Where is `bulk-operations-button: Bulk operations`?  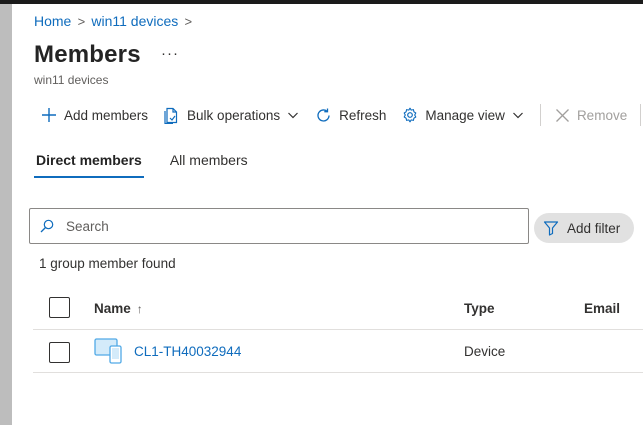 bulk-operations-button: Bulk operations is located at coordinates (231, 115).